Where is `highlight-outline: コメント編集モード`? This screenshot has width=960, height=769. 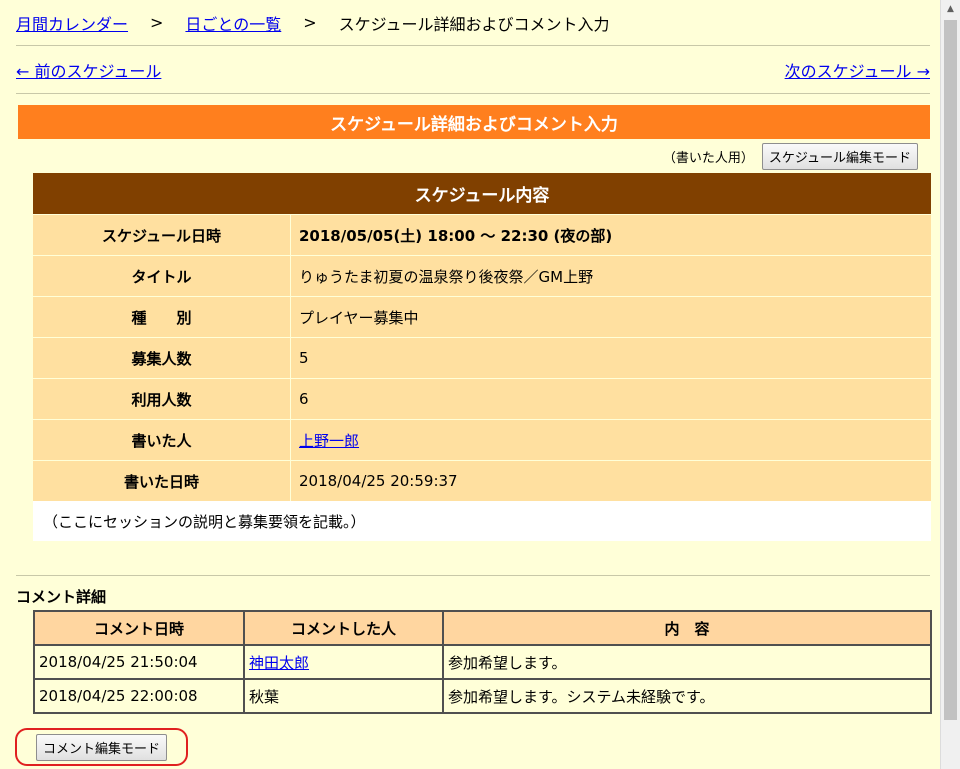
highlight-outline: コメント編集モード is located at coordinates (101, 747).